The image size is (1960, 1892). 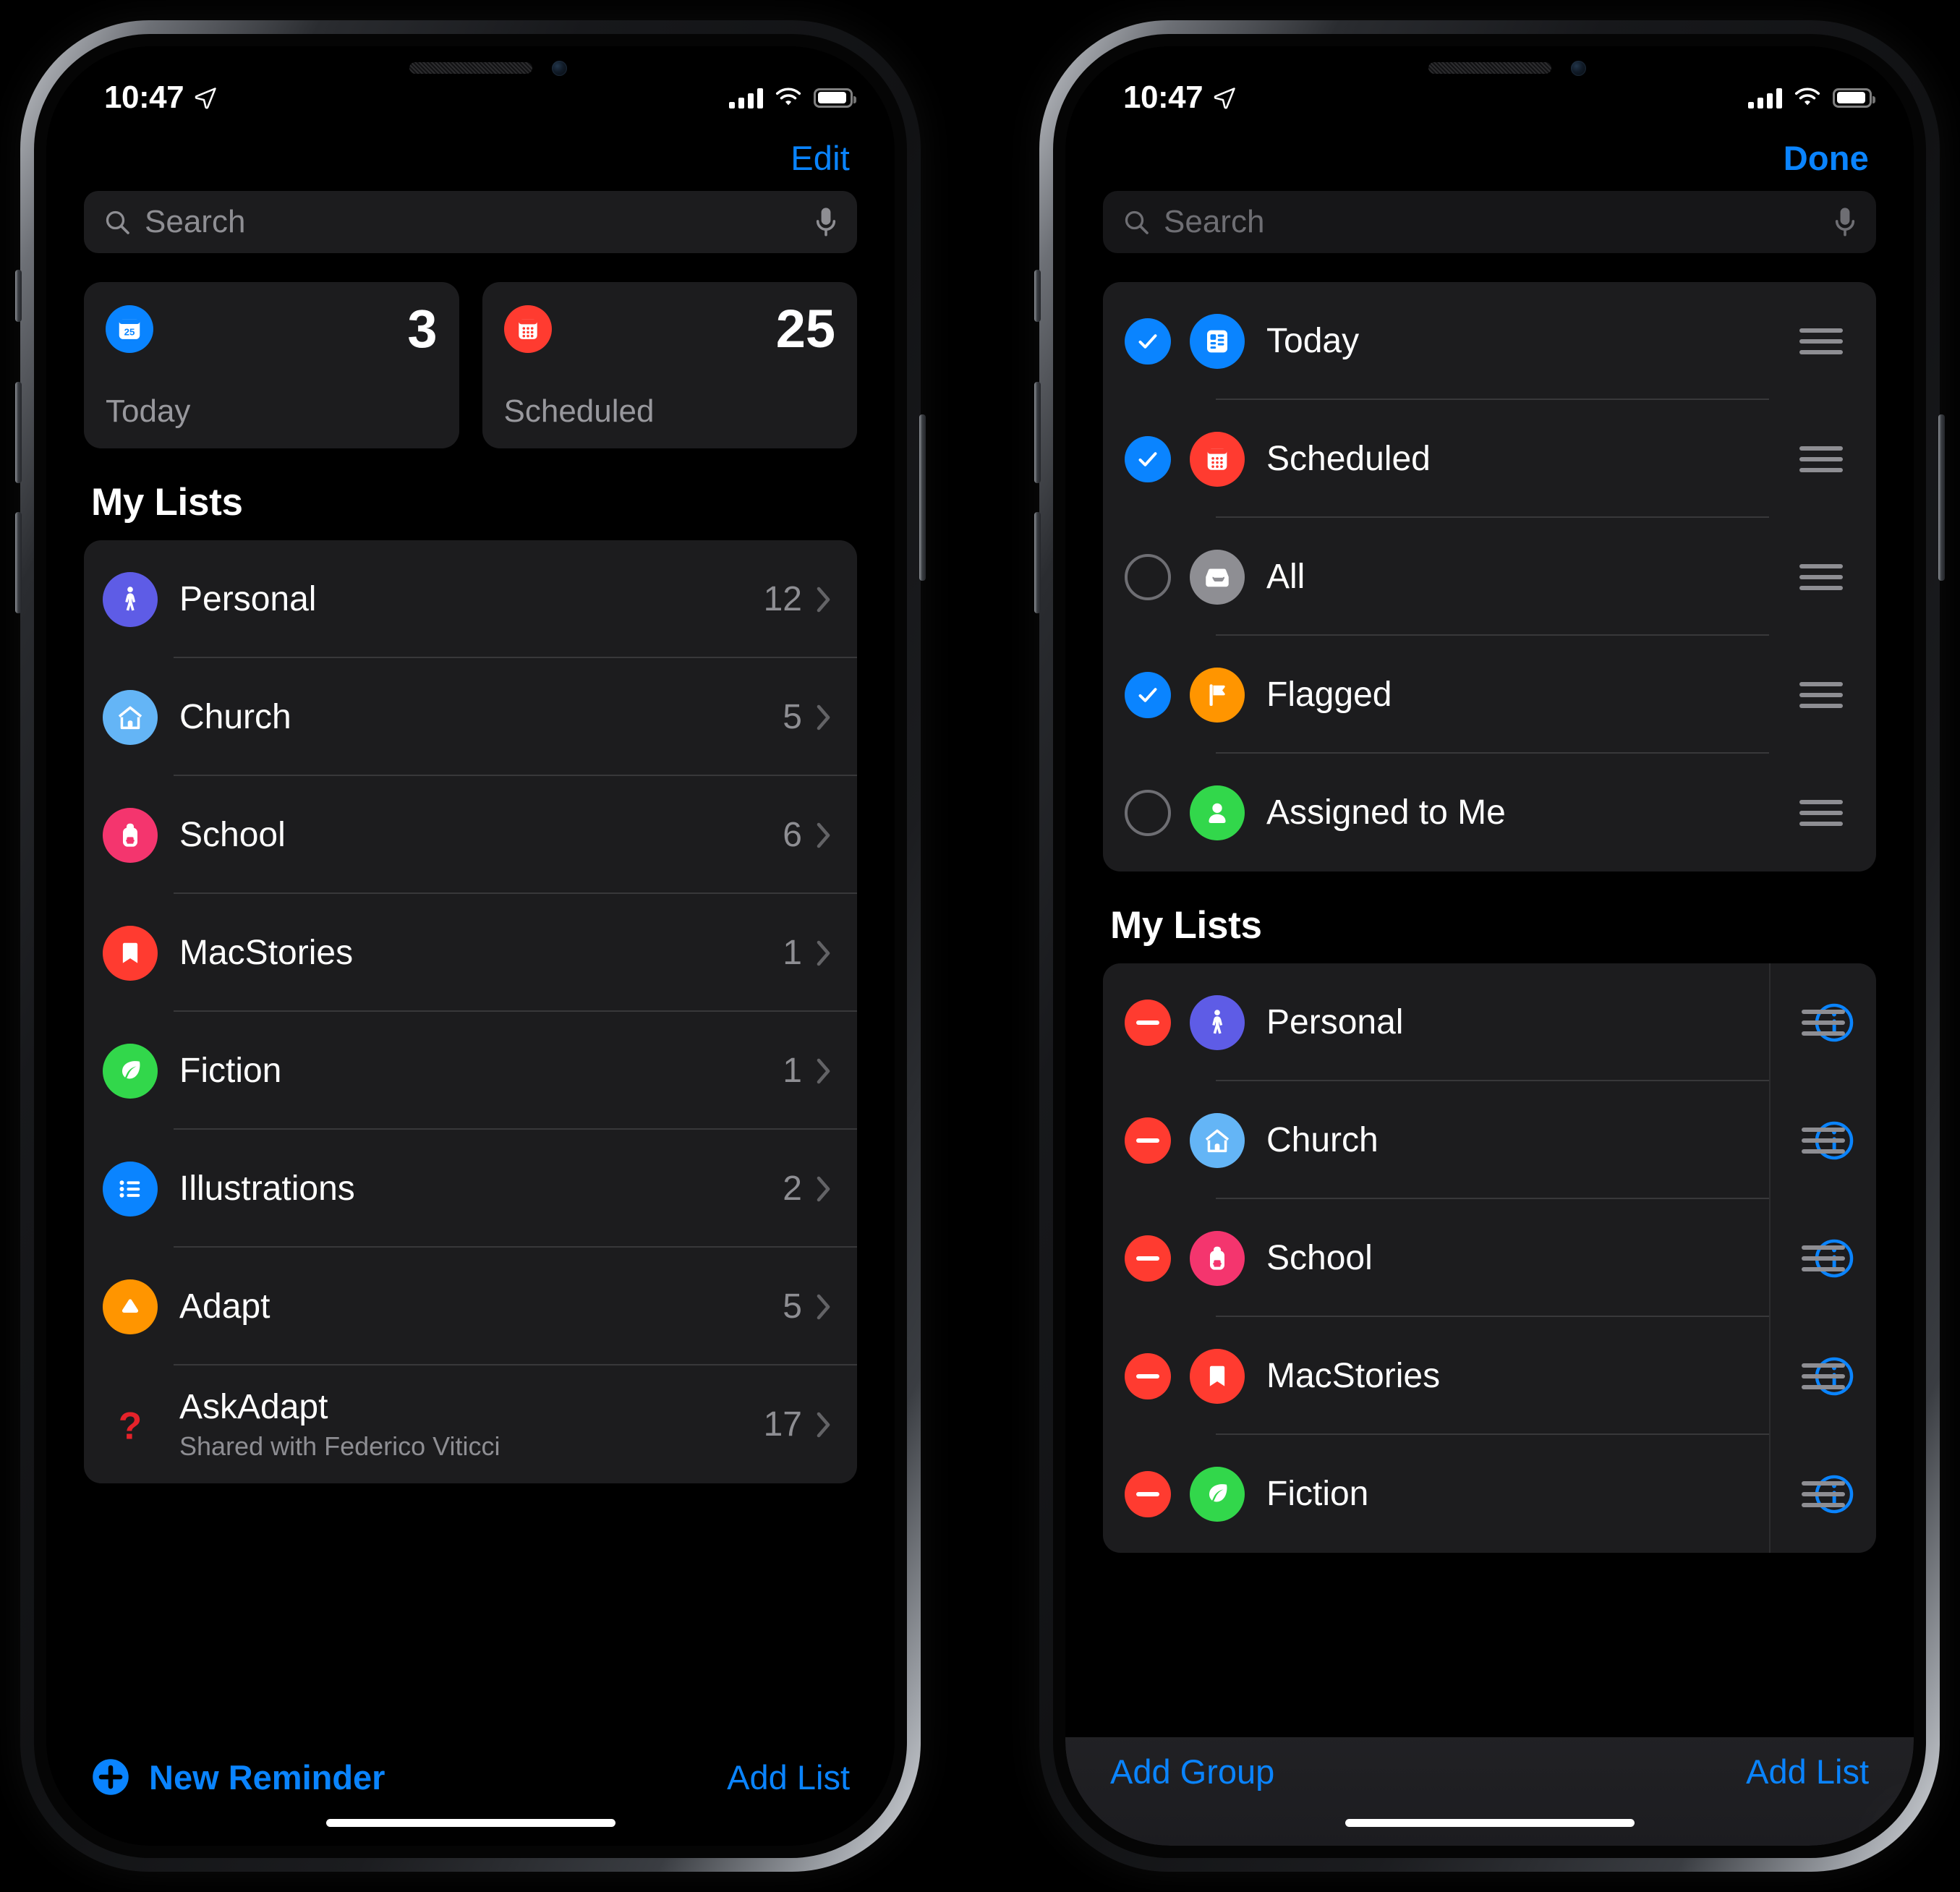 What do you see at coordinates (1489, 1022) in the screenshot?
I see `editable-list-row: Personal` at bounding box center [1489, 1022].